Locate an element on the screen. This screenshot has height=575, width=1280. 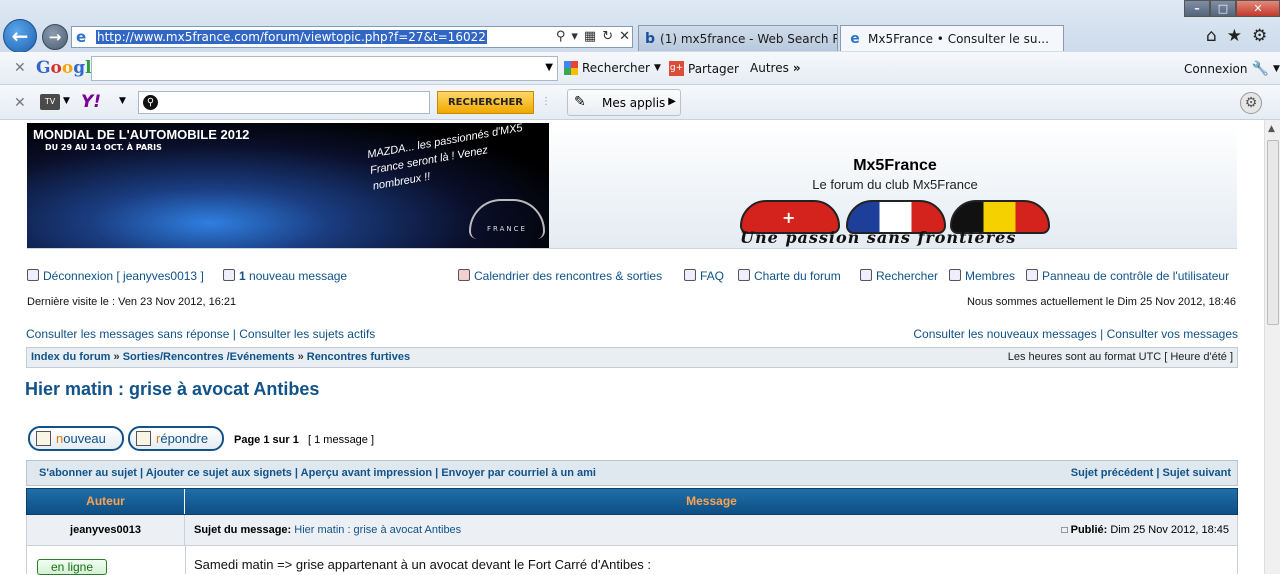
swiss-cross-icon: + is located at coordinates (789, 217).